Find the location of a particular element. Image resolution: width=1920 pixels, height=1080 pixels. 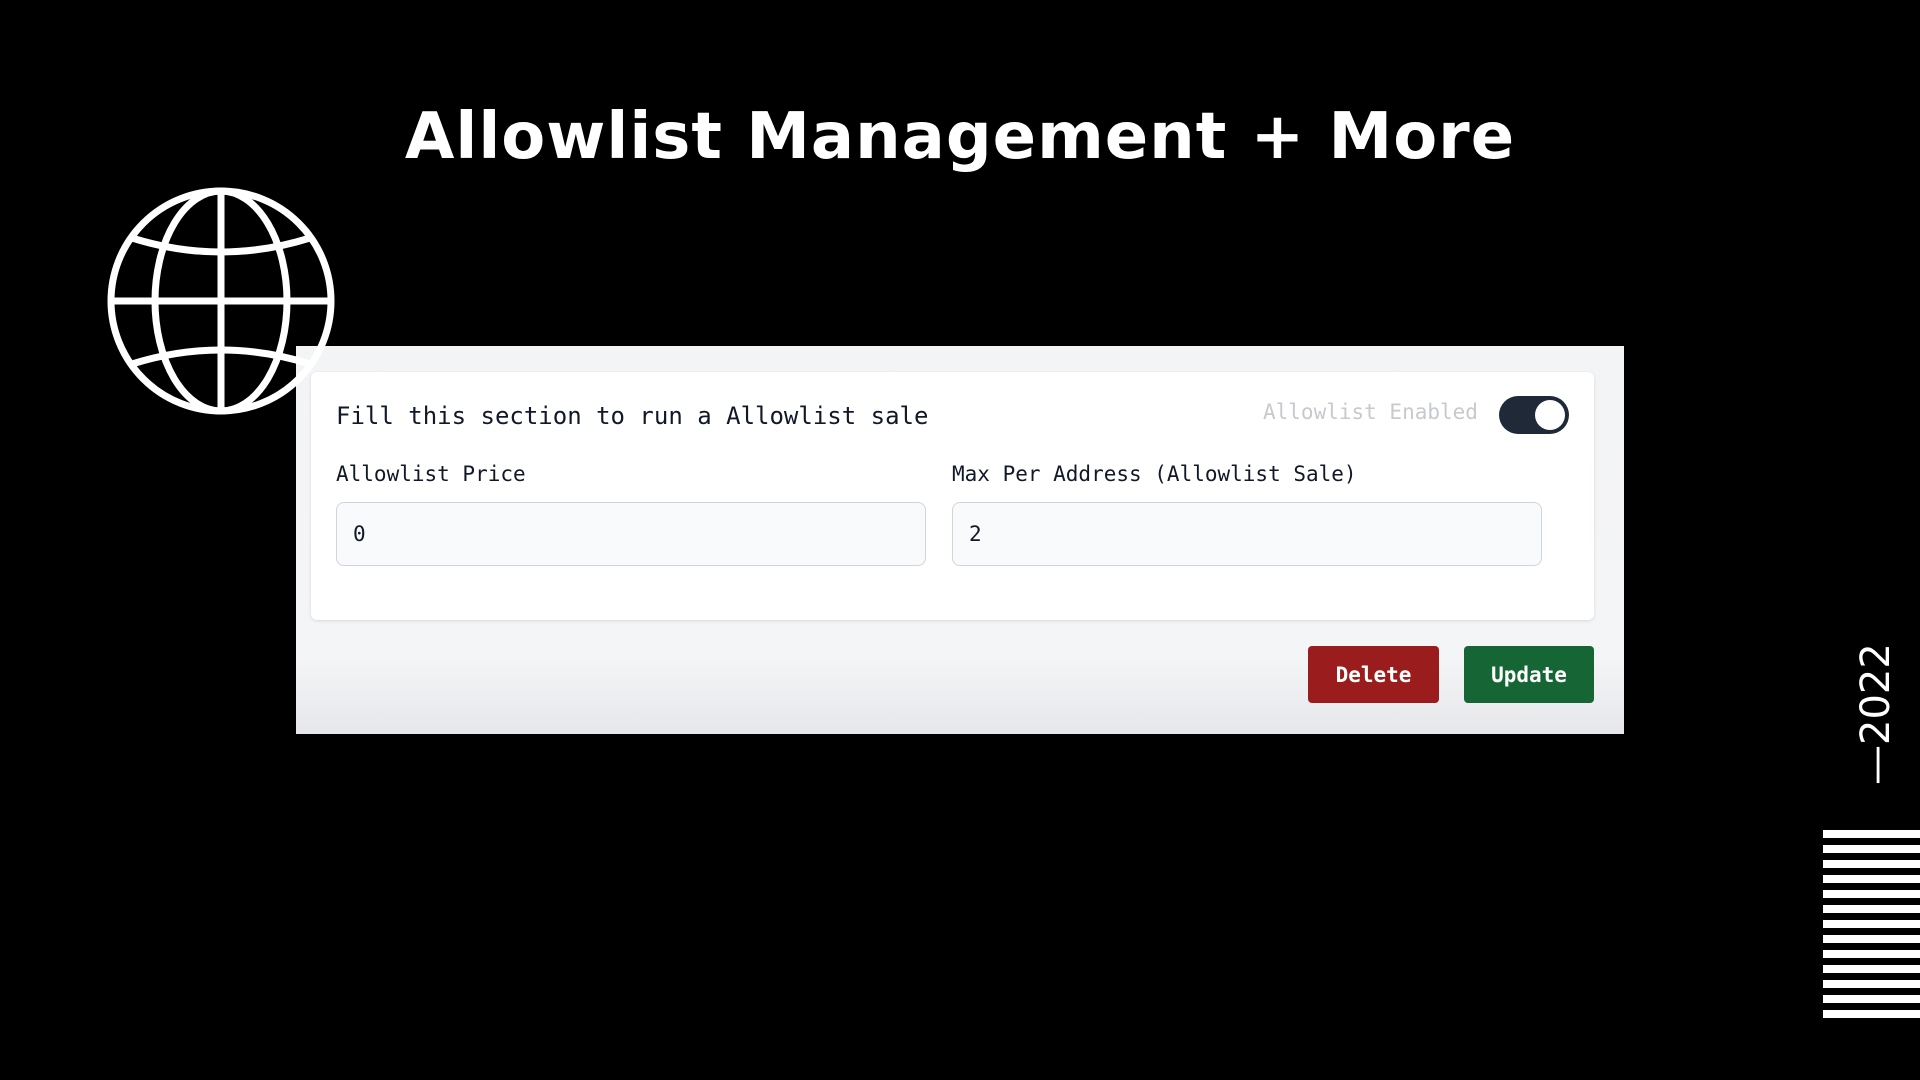

allowlist-enabled-toggle is located at coordinates (1534, 415).